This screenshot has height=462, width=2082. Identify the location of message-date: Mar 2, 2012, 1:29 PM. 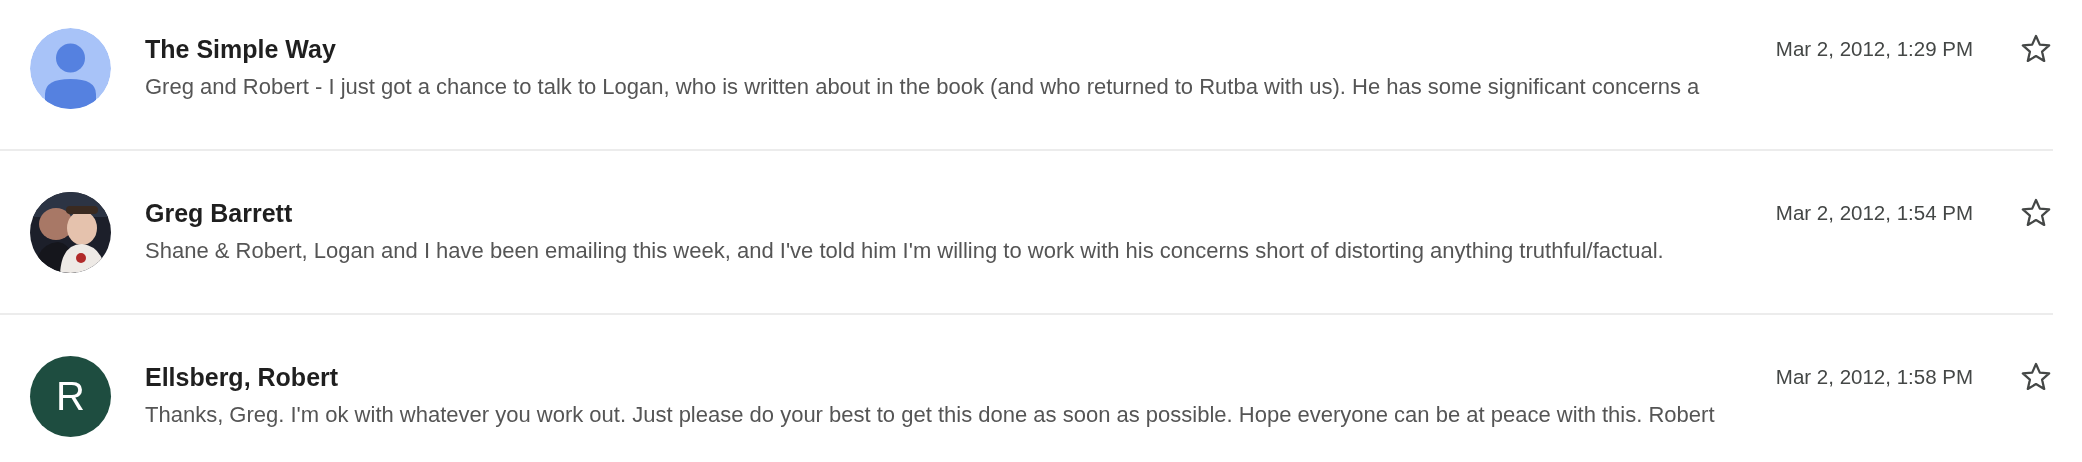
(1874, 49).